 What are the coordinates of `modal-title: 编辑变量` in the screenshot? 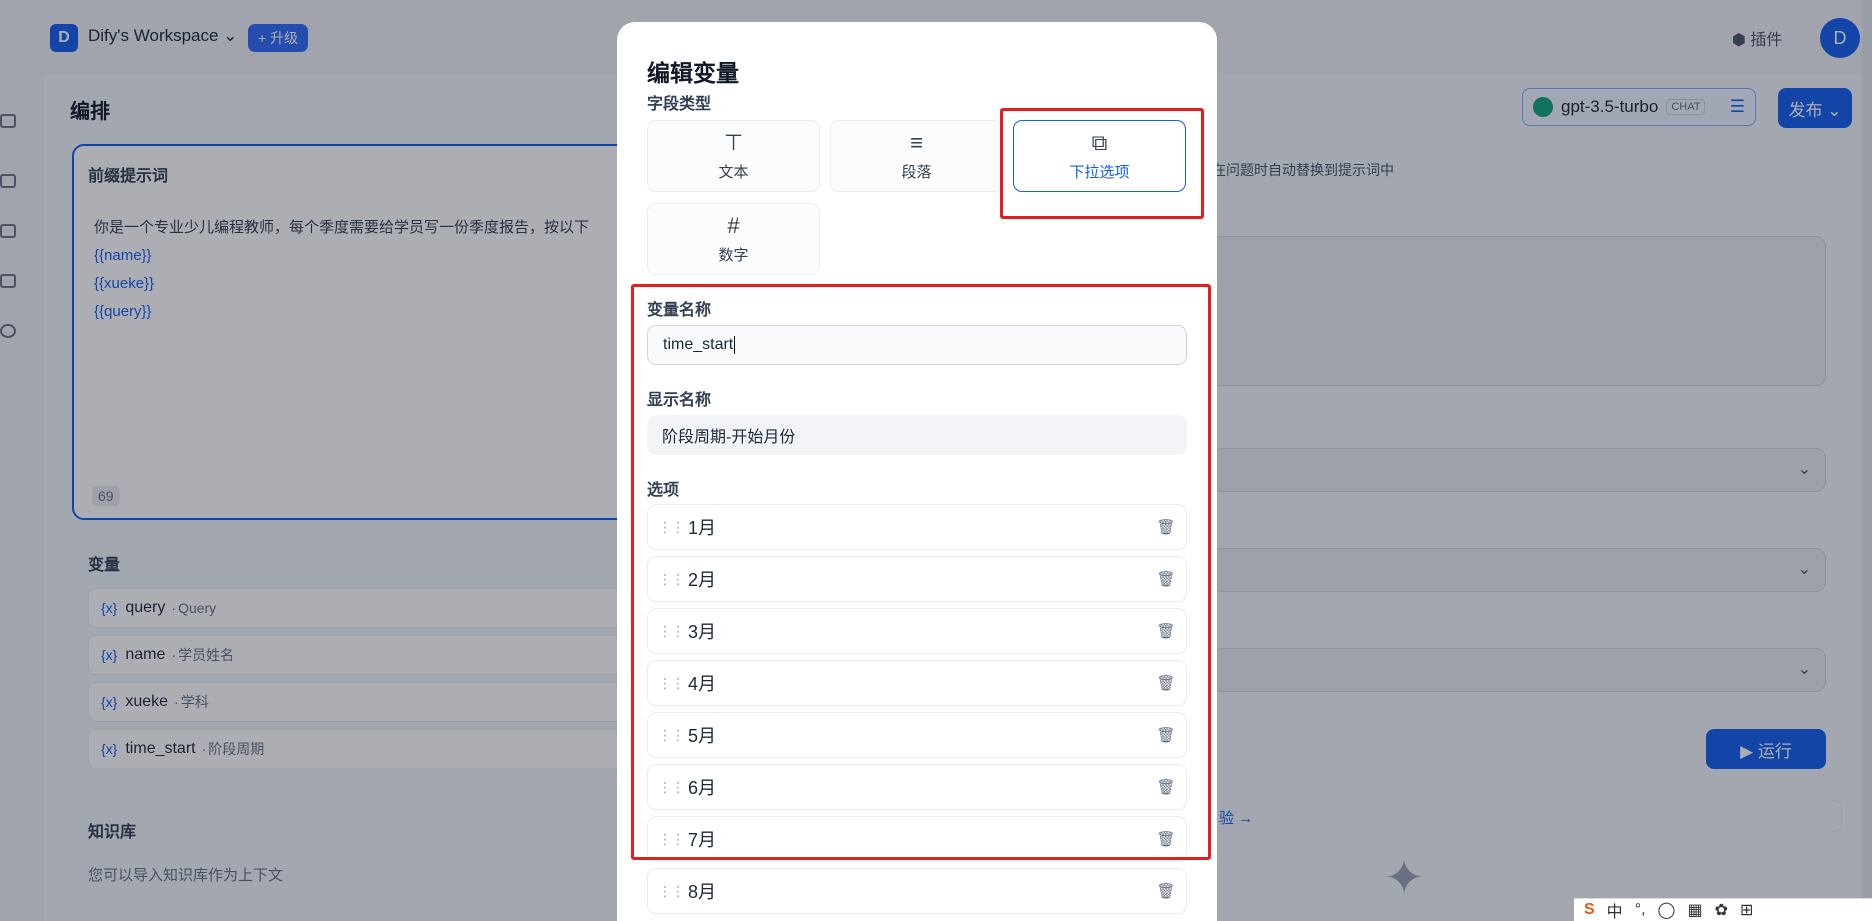 It's located at (693, 73).